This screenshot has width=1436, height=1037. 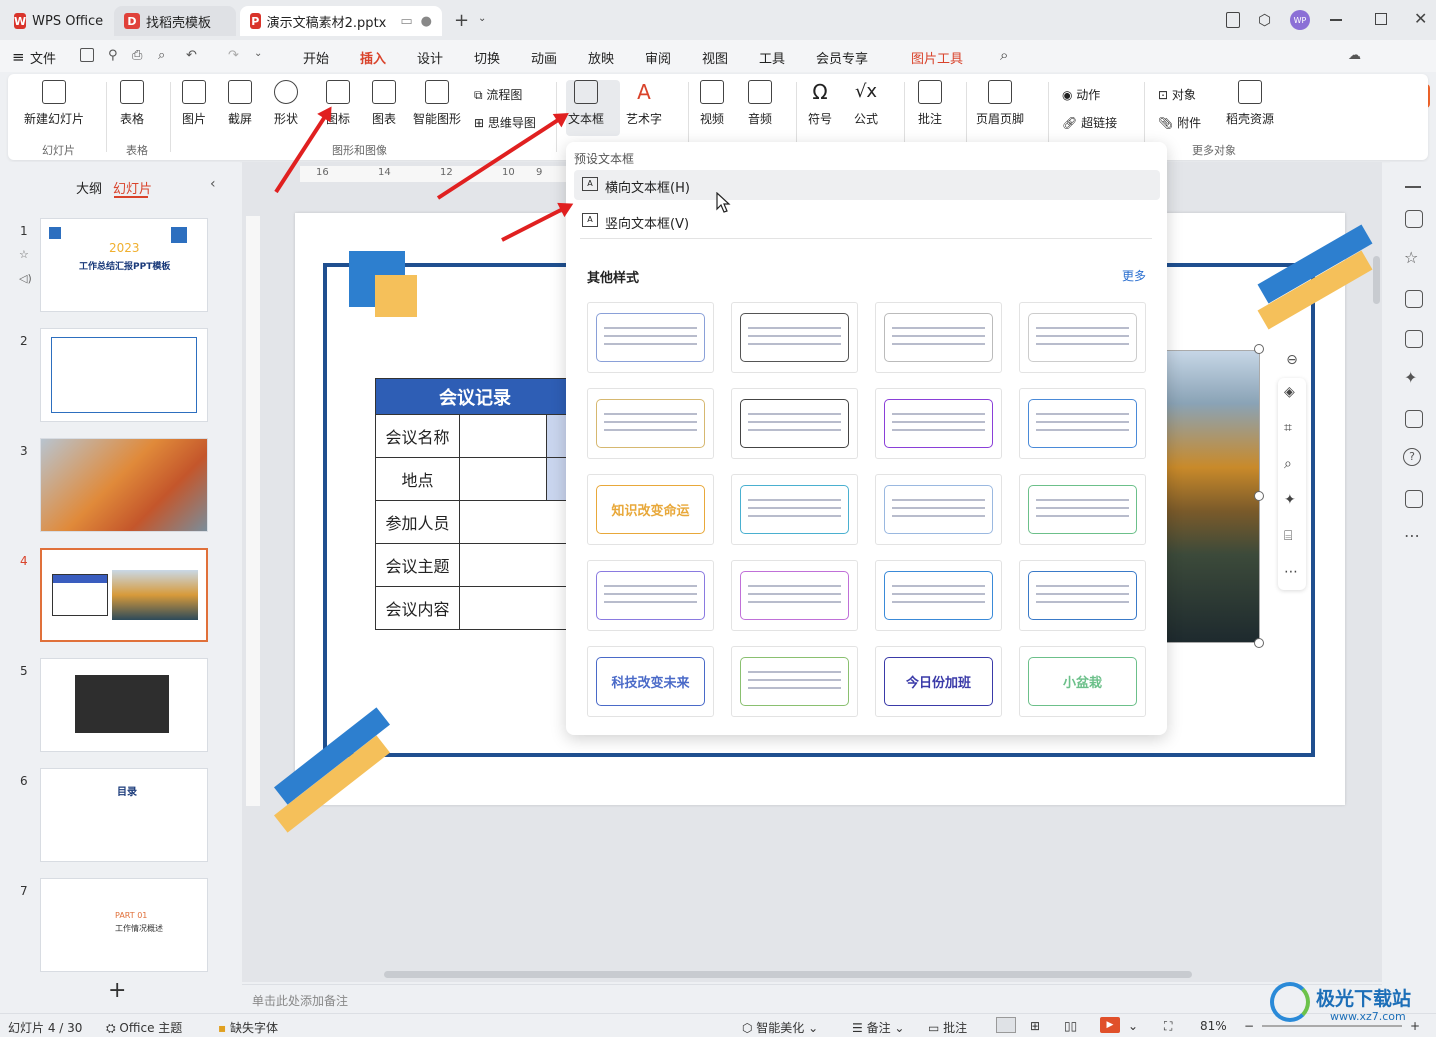 I want to click on new-slide-button: 新建幻灯片, so click(x=54, y=103).